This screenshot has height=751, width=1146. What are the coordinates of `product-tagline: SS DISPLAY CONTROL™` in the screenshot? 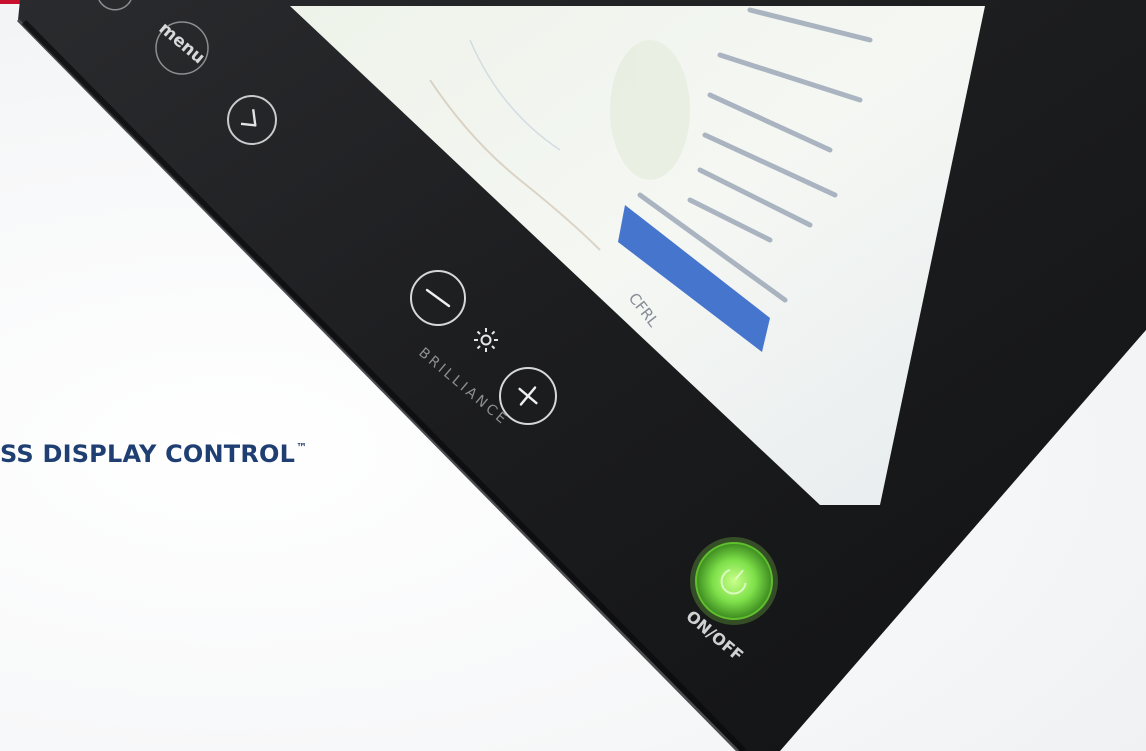 It's located at (153, 454).